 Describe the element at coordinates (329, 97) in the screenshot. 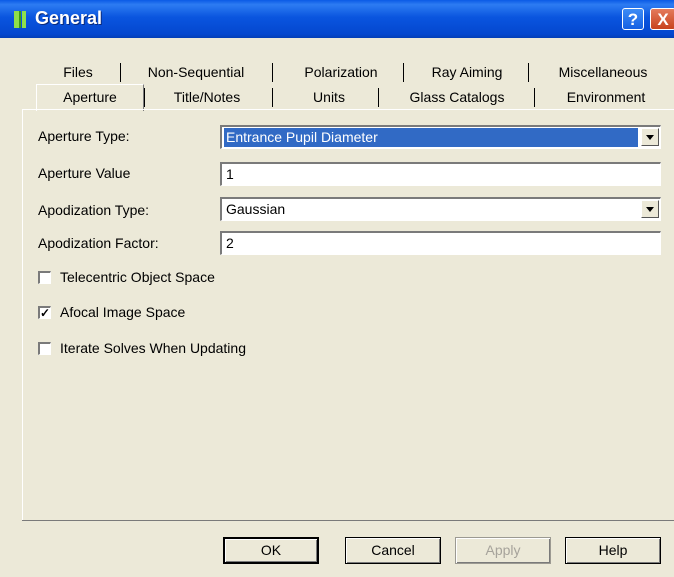

I see `tab-units: Units` at that location.